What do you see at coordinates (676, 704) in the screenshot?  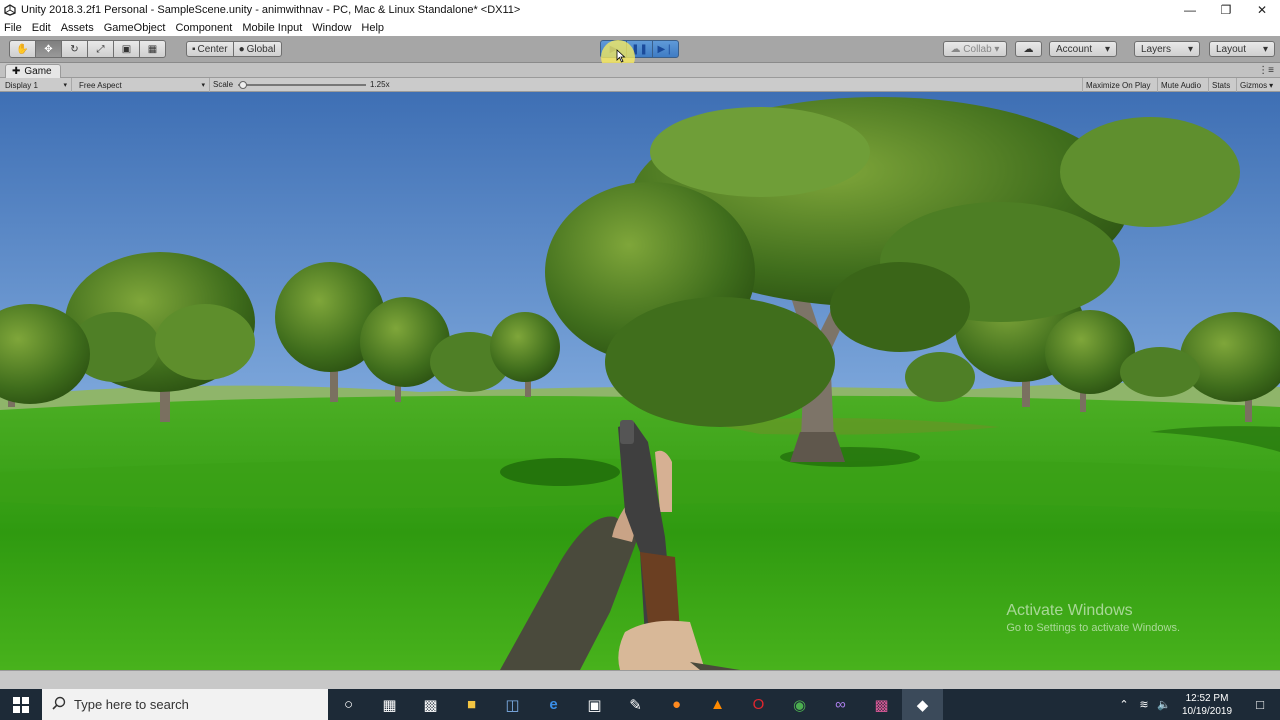 I see `firefox-icon: ●` at bounding box center [676, 704].